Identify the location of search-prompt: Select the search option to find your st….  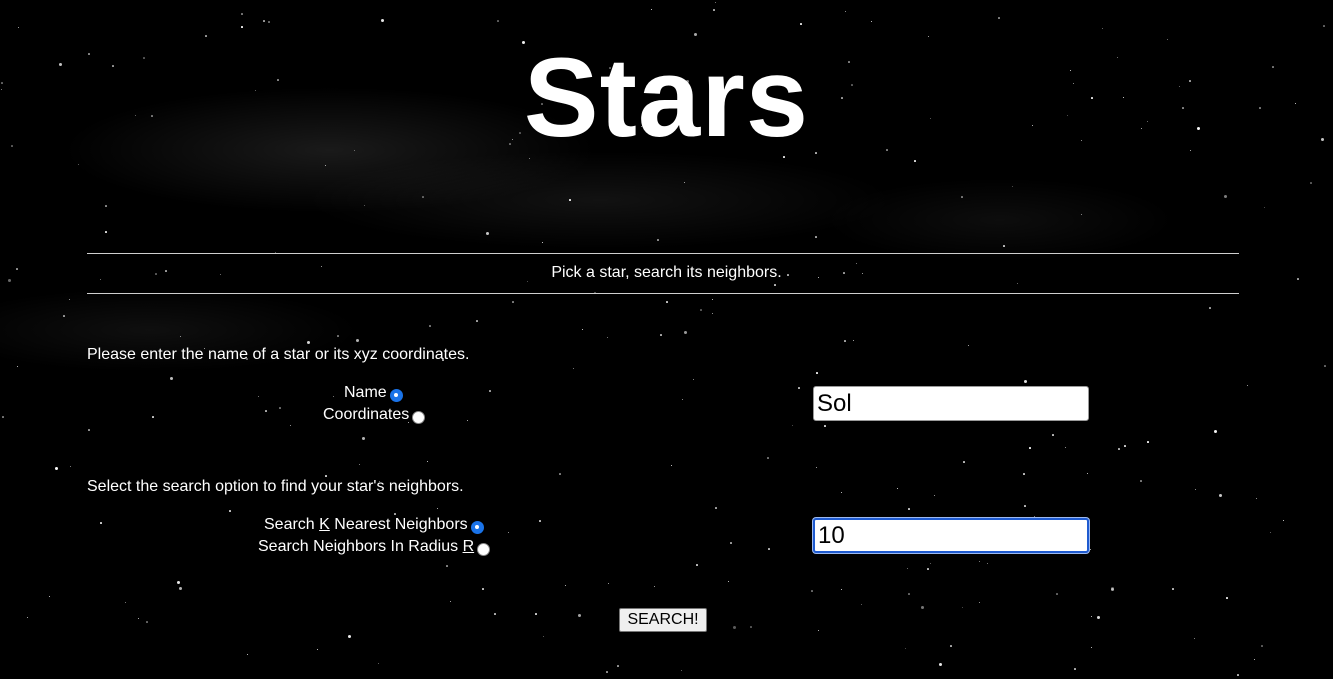
(275, 486).